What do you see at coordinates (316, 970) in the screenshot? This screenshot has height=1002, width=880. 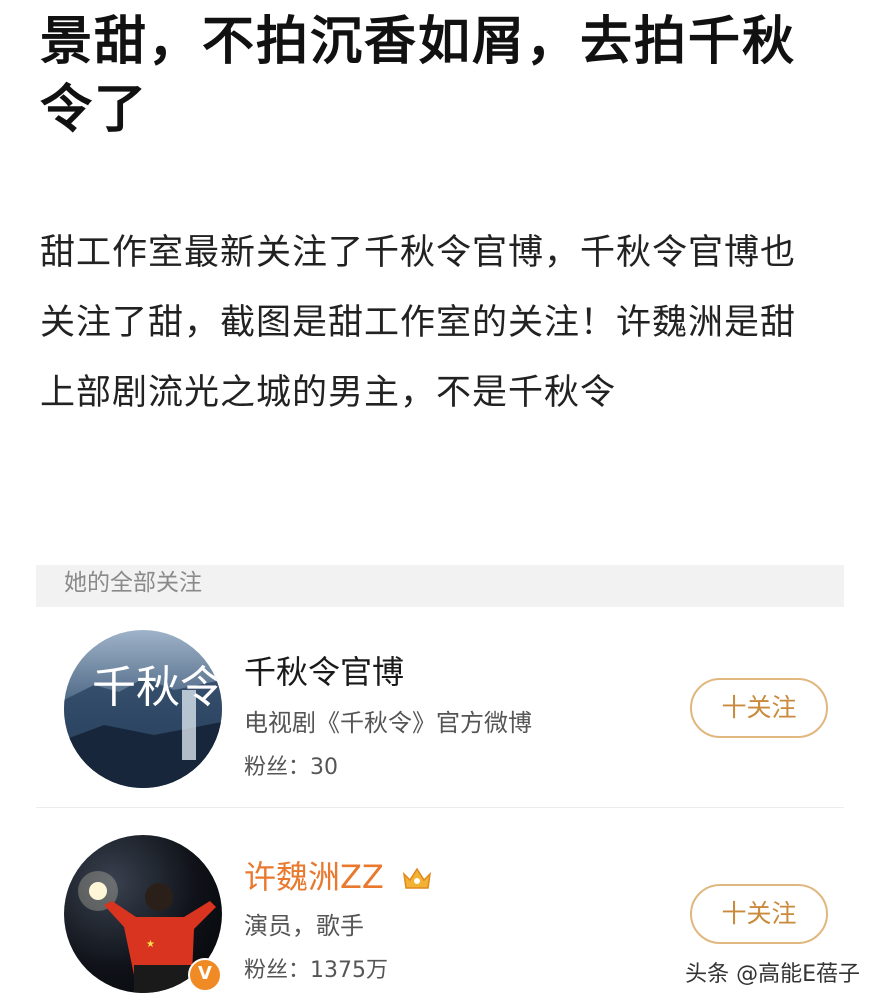 I see `fan-count: 粉丝：1375万` at bounding box center [316, 970].